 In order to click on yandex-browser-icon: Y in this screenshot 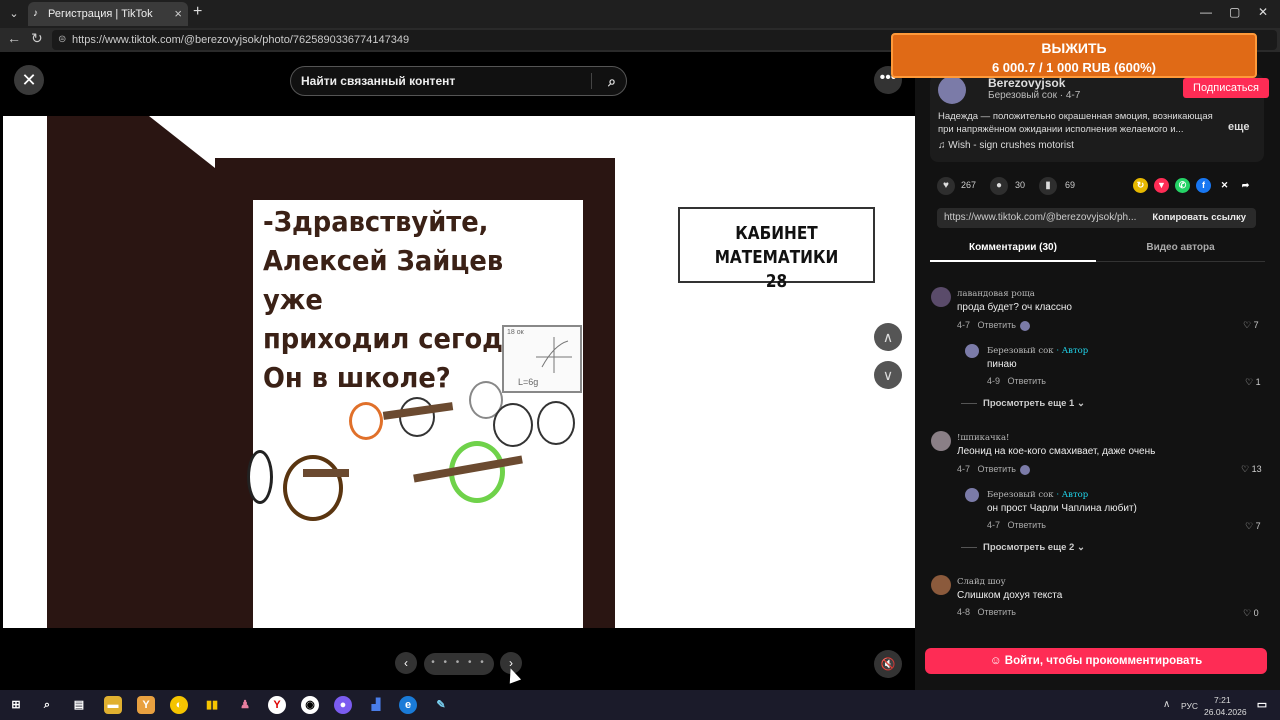, I will do `click(146, 705)`.